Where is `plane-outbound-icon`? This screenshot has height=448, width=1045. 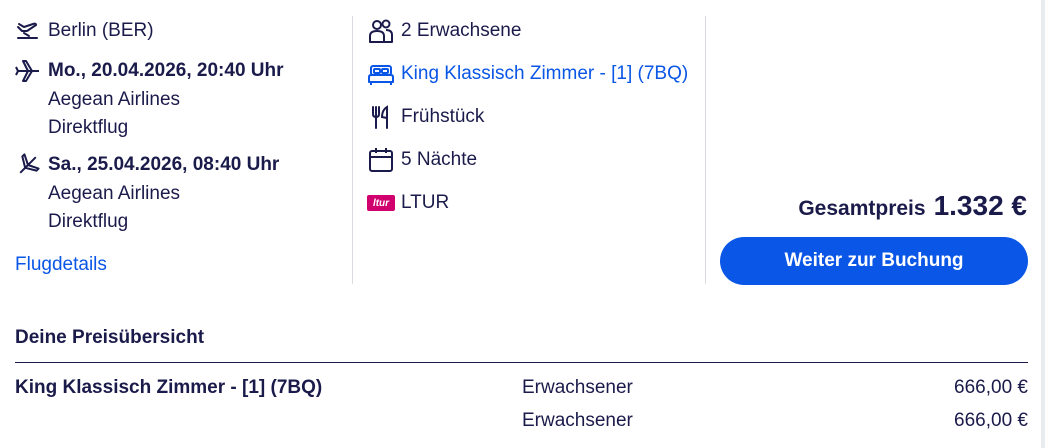
plane-outbound-icon is located at coordinates (28, 71).